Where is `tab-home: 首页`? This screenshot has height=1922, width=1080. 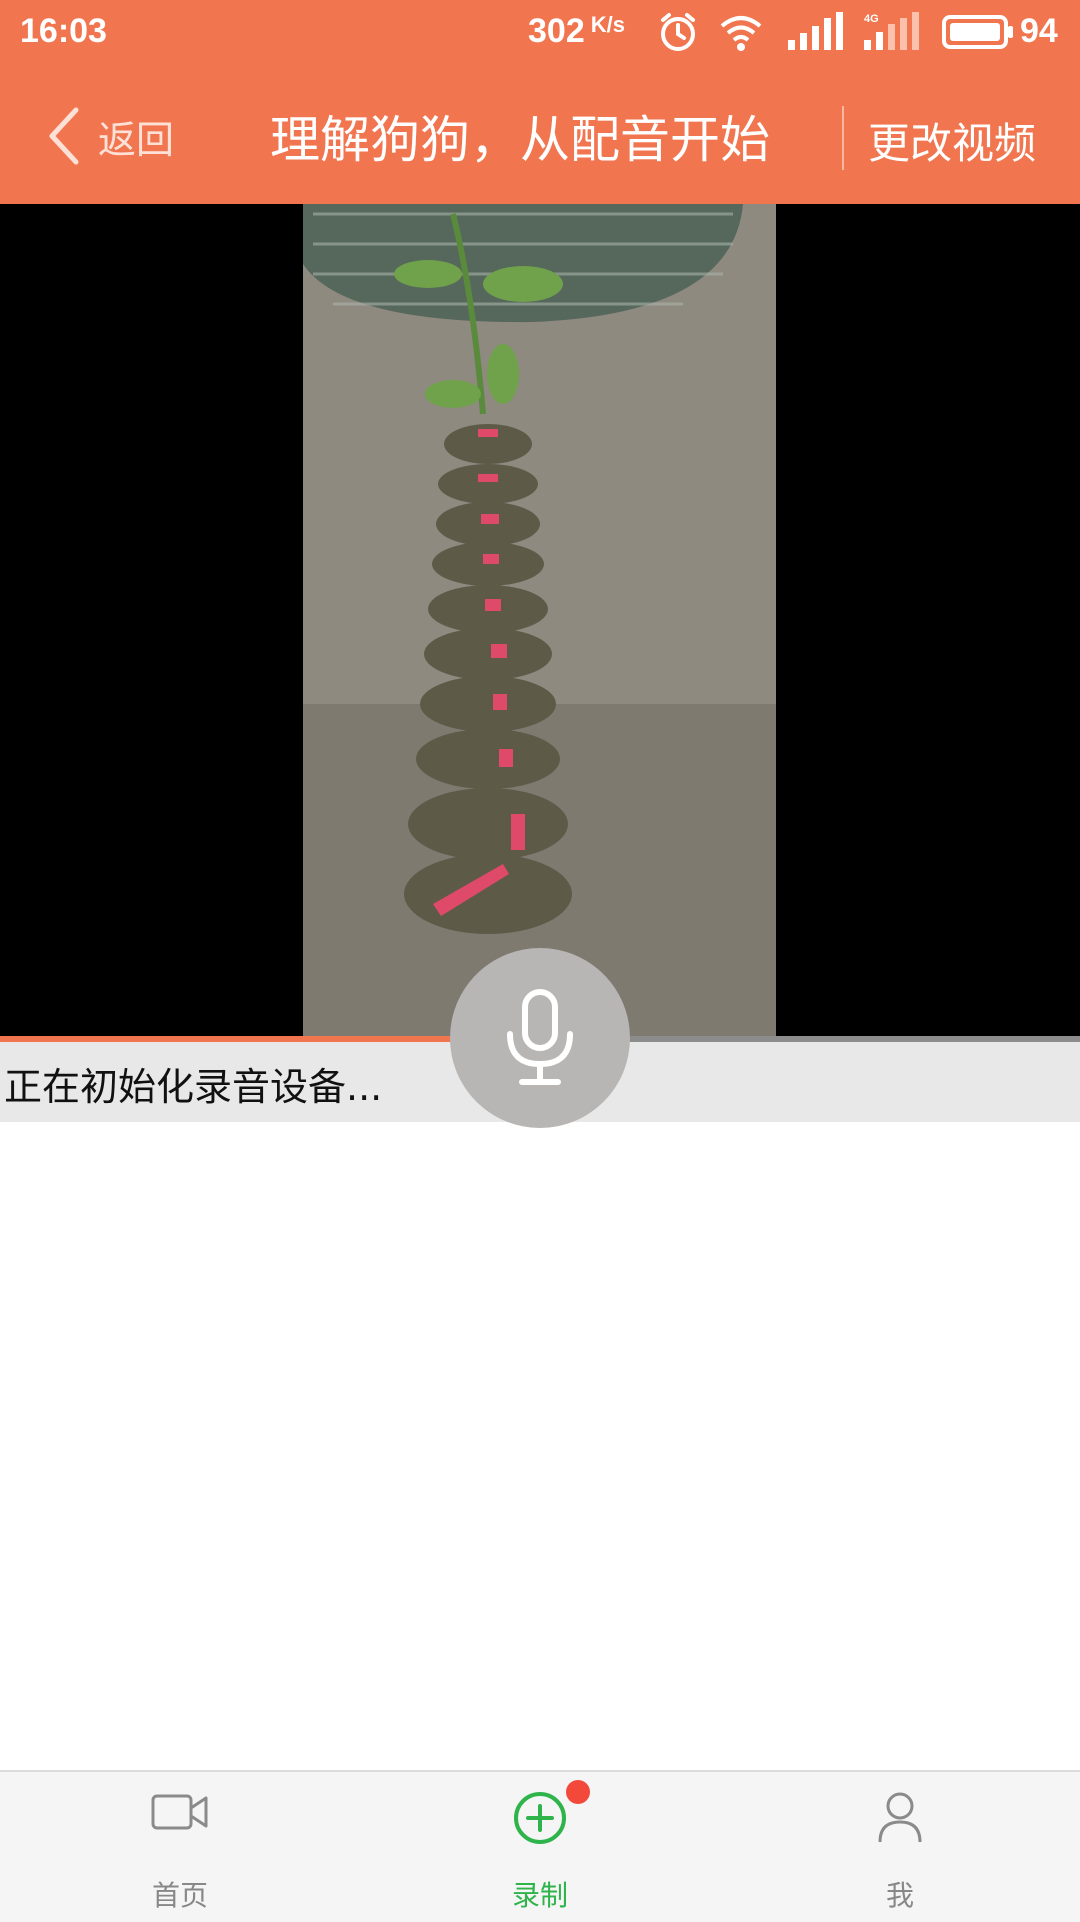 tab-home: 首页 is located at coordinates (180, 1847).